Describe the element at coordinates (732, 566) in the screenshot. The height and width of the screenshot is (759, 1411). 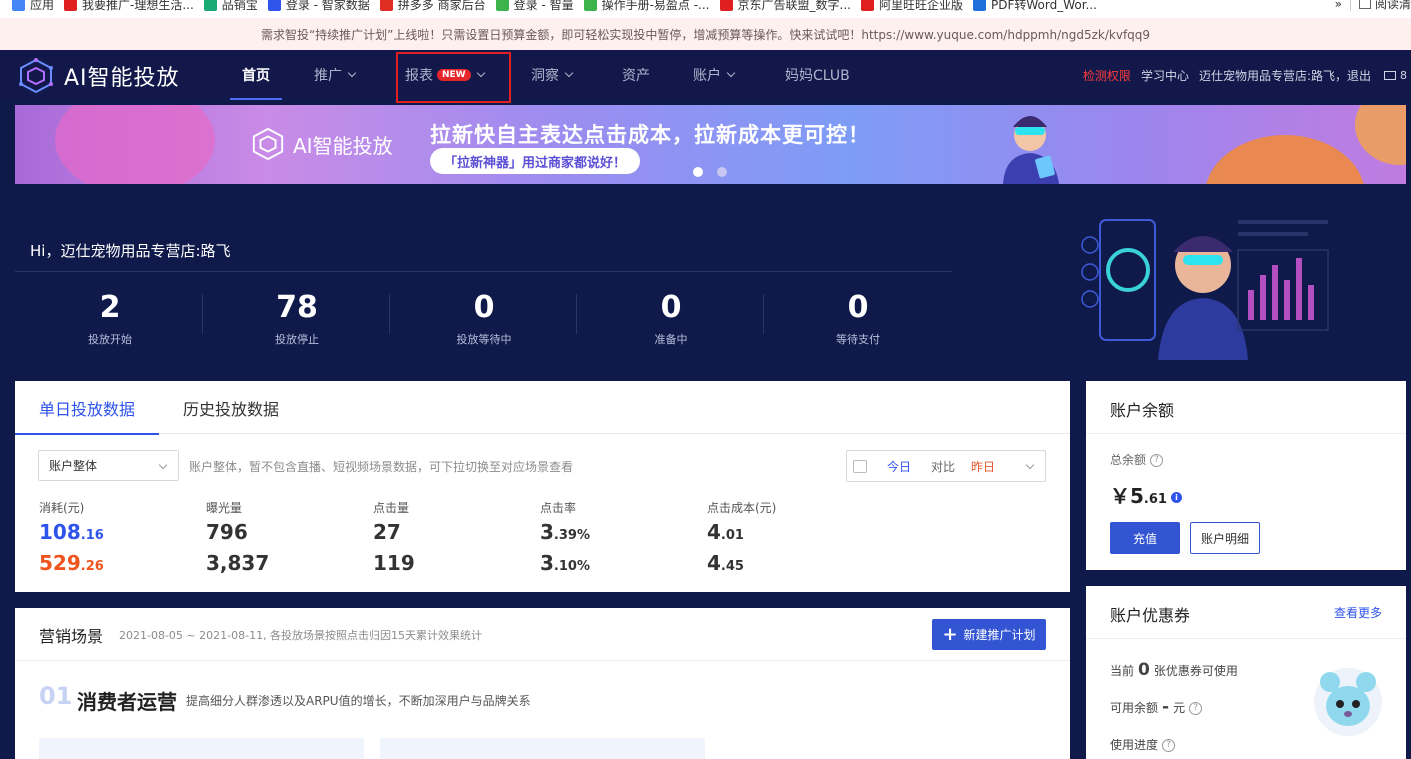
I see `metric-decimal: .45` at that location.